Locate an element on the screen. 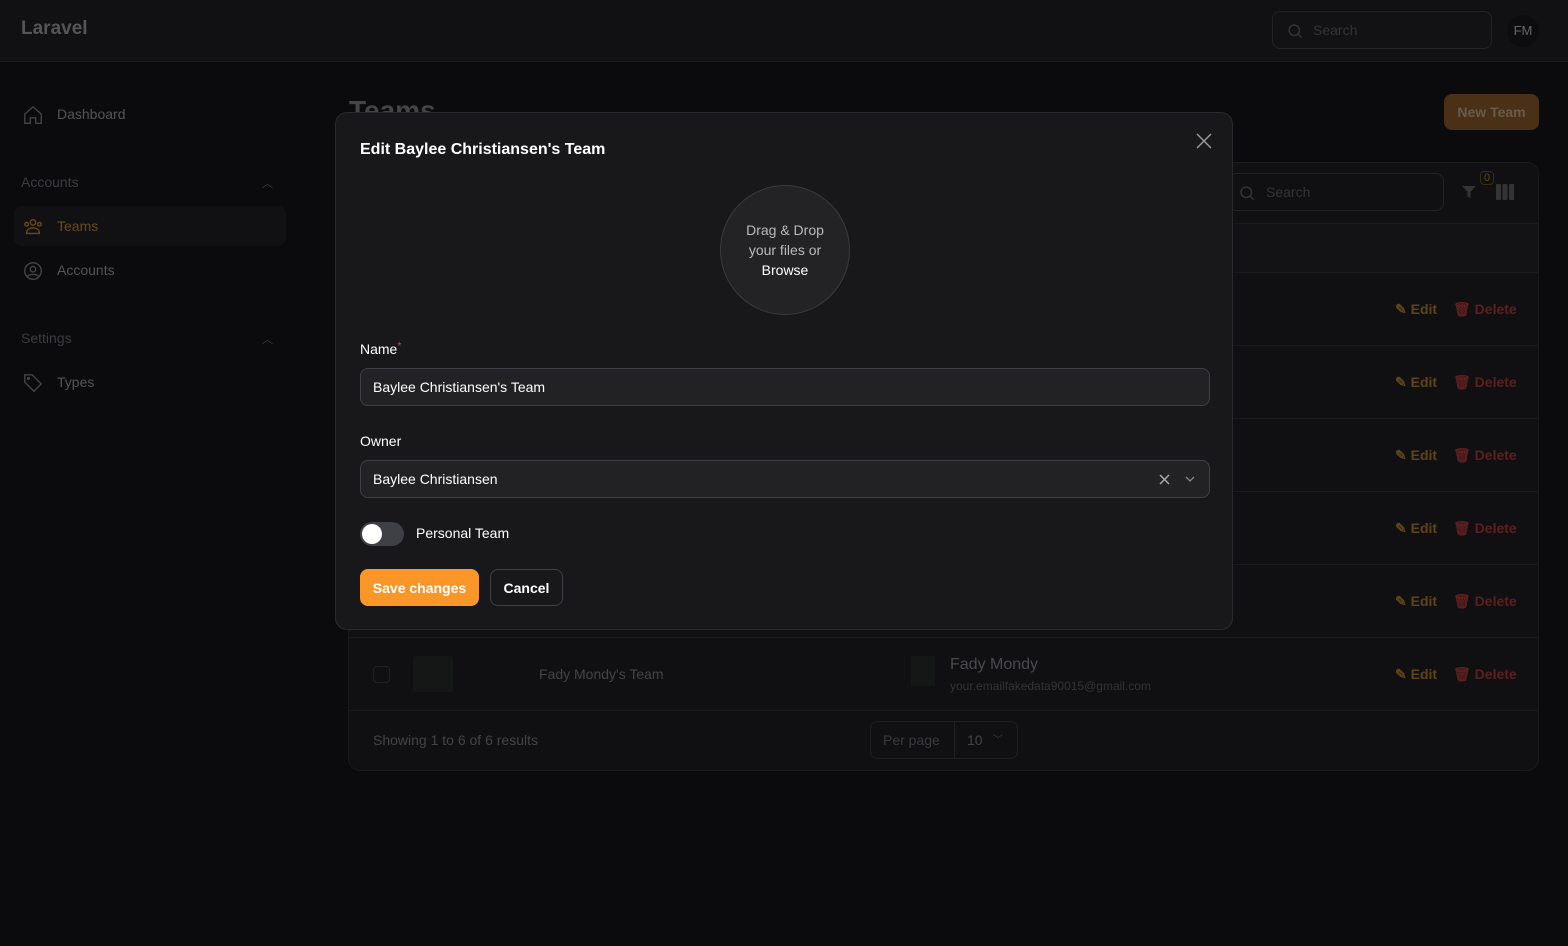  sidebar-item-label: Accounts is located at coordinates (86, 270).